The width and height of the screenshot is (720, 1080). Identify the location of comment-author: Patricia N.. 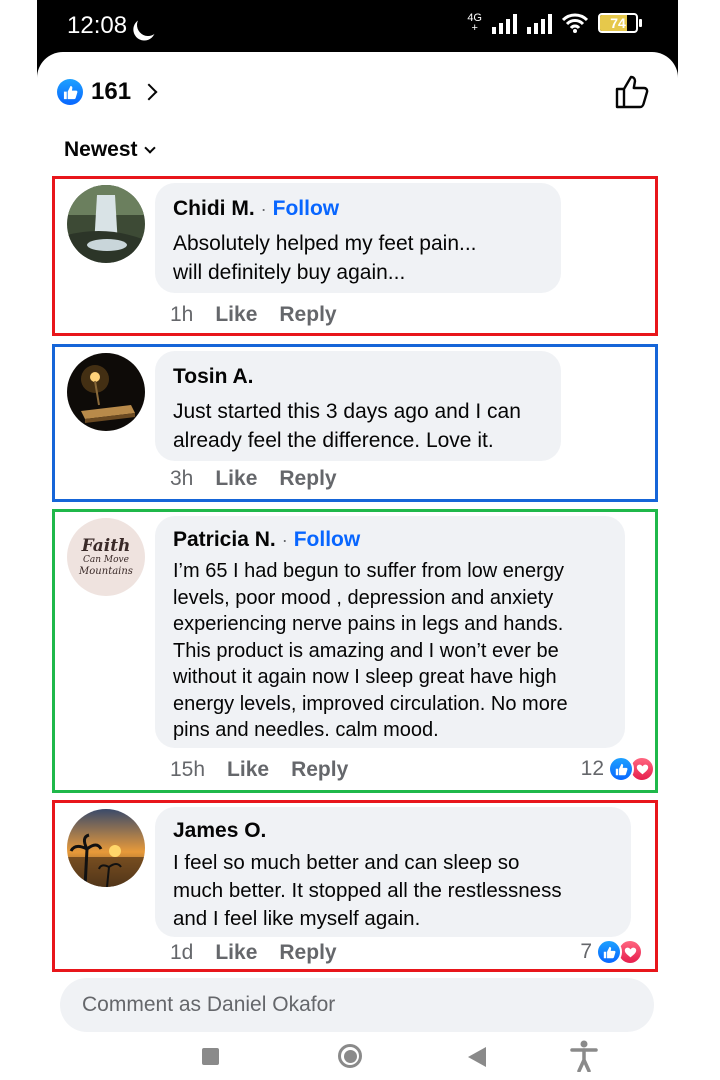
(224, 540).